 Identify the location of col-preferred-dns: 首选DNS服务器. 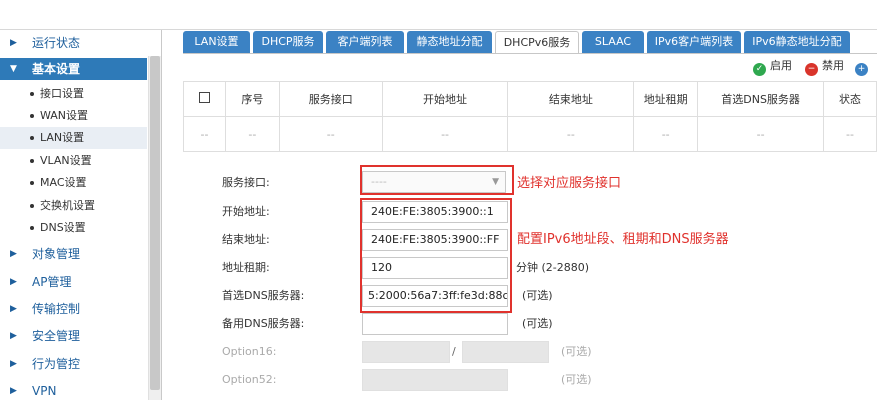
(761, 99).